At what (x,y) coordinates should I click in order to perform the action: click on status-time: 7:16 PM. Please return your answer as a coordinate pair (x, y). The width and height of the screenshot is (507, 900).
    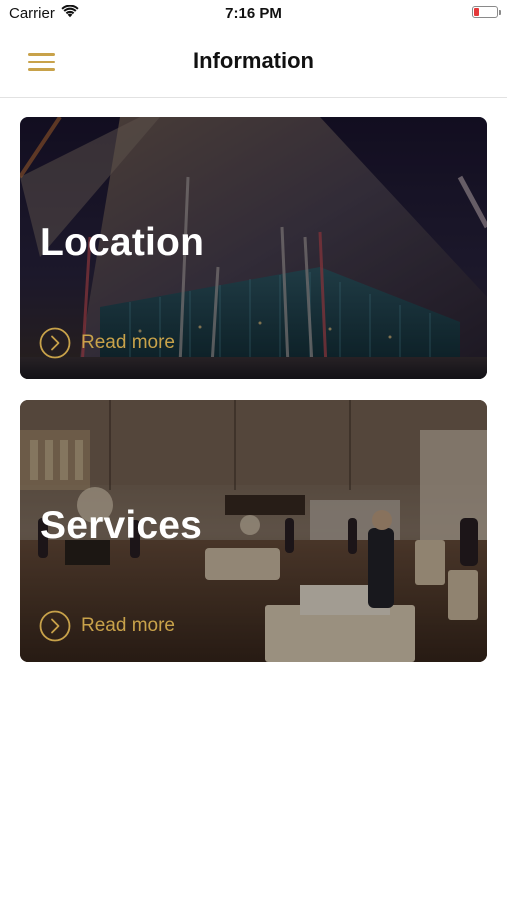
    Looking at the image, I should click on (253, 13).